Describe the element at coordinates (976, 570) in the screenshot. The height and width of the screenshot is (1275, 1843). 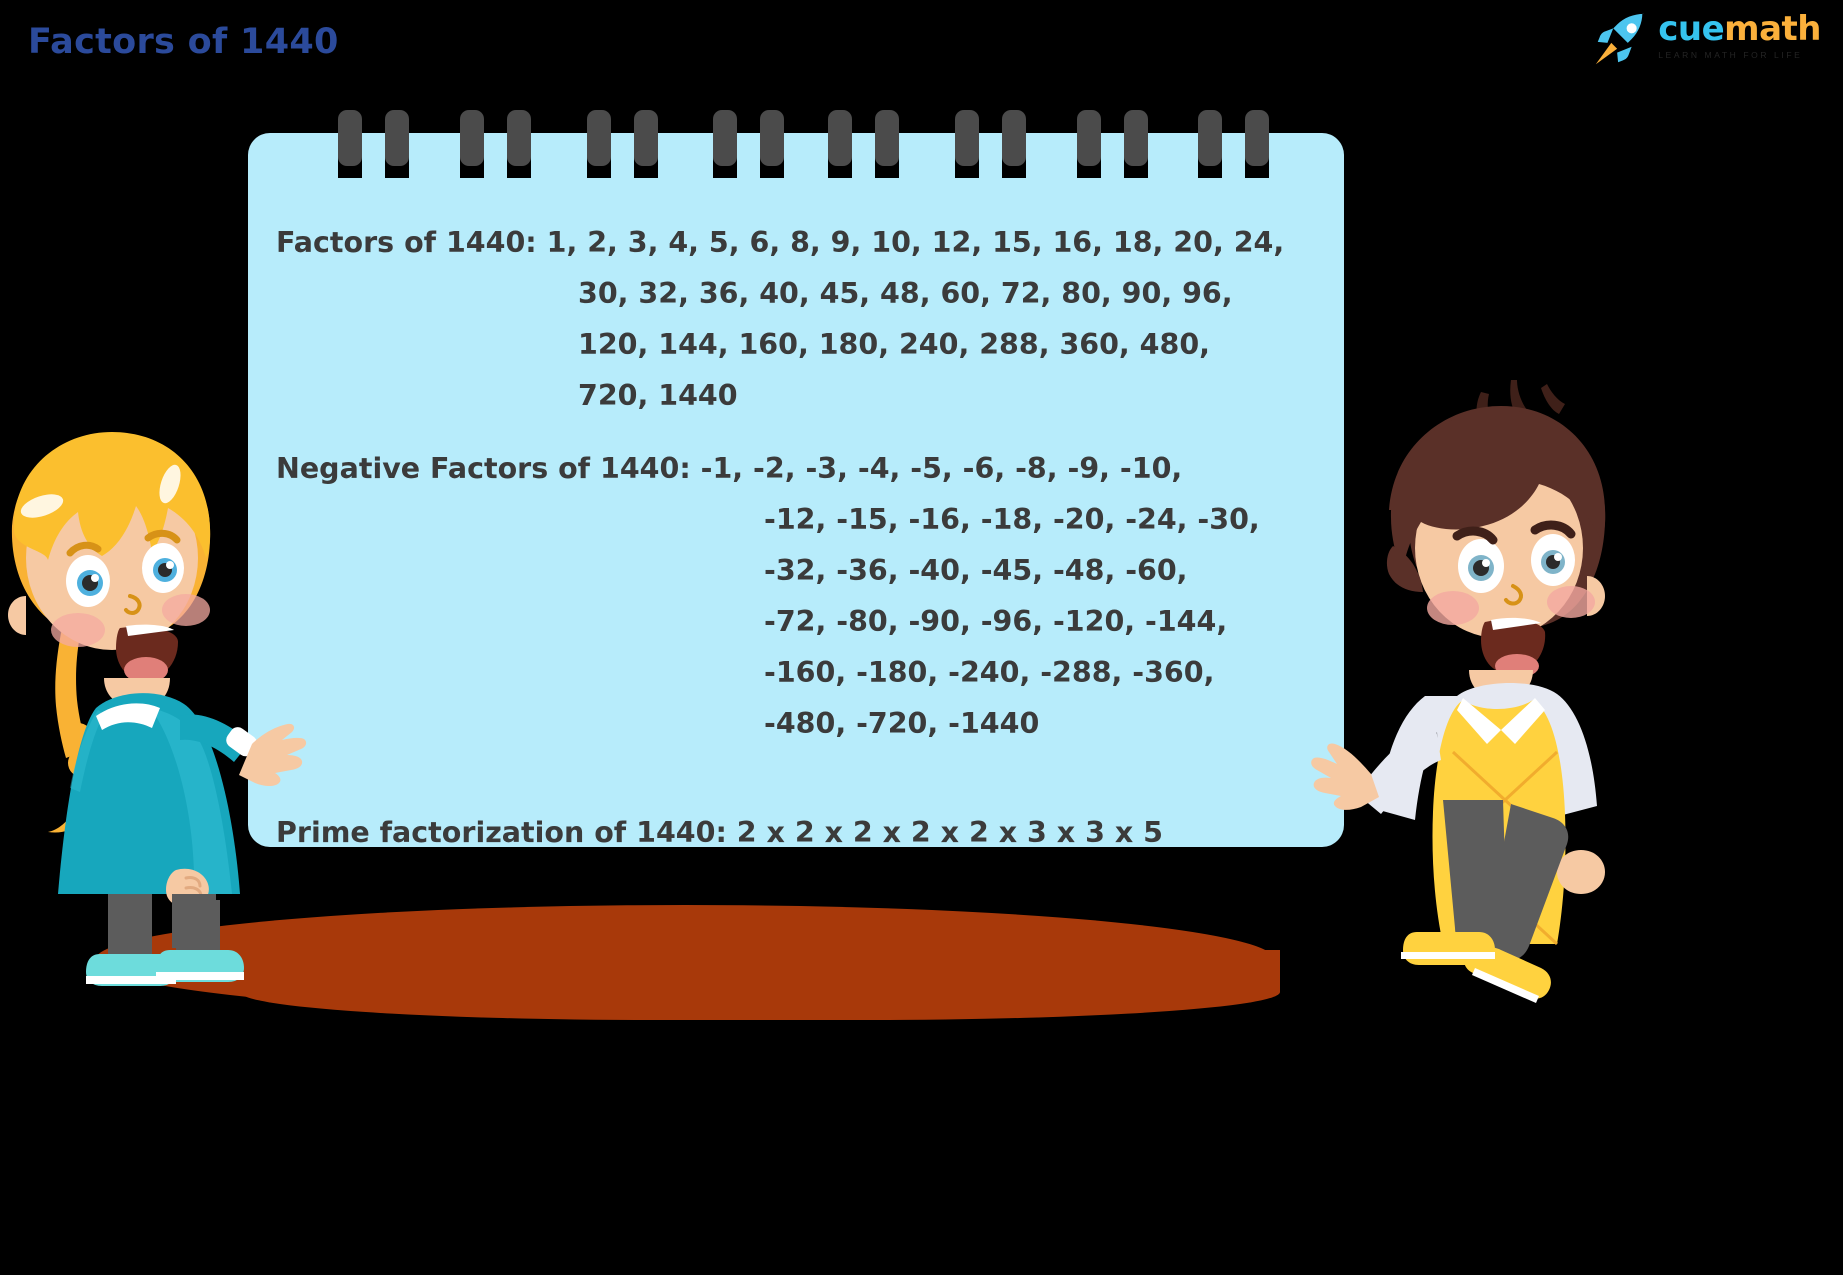
I see `negative-factors-line-3: -32, -36, -40, -45, -48, -60,` at that location.